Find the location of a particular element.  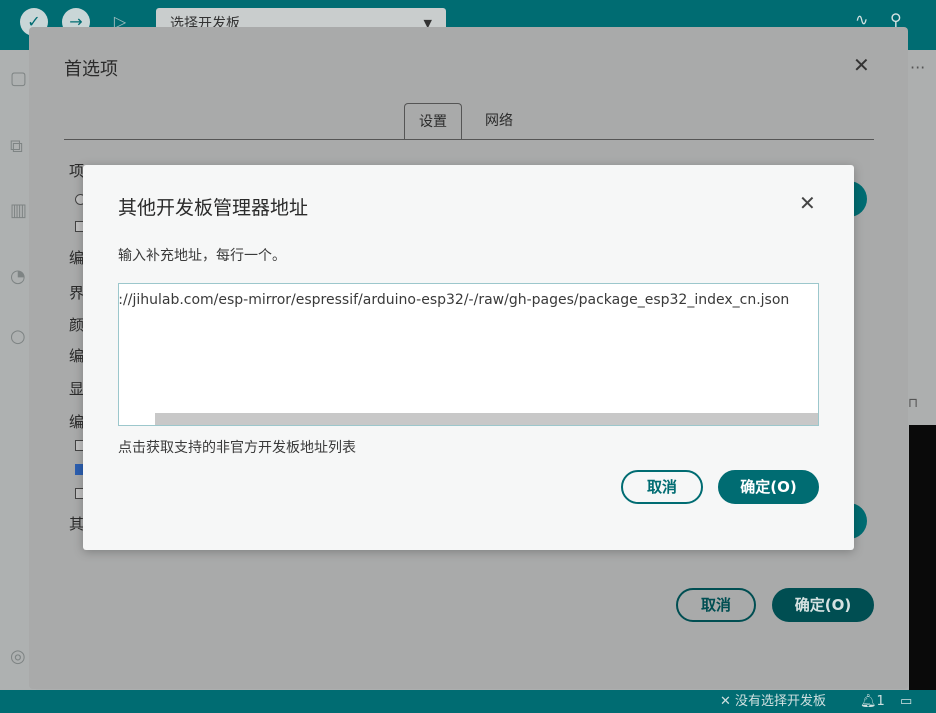

dialog-title: 其他开发板管理器地址 is located at coordinates (213, 208).